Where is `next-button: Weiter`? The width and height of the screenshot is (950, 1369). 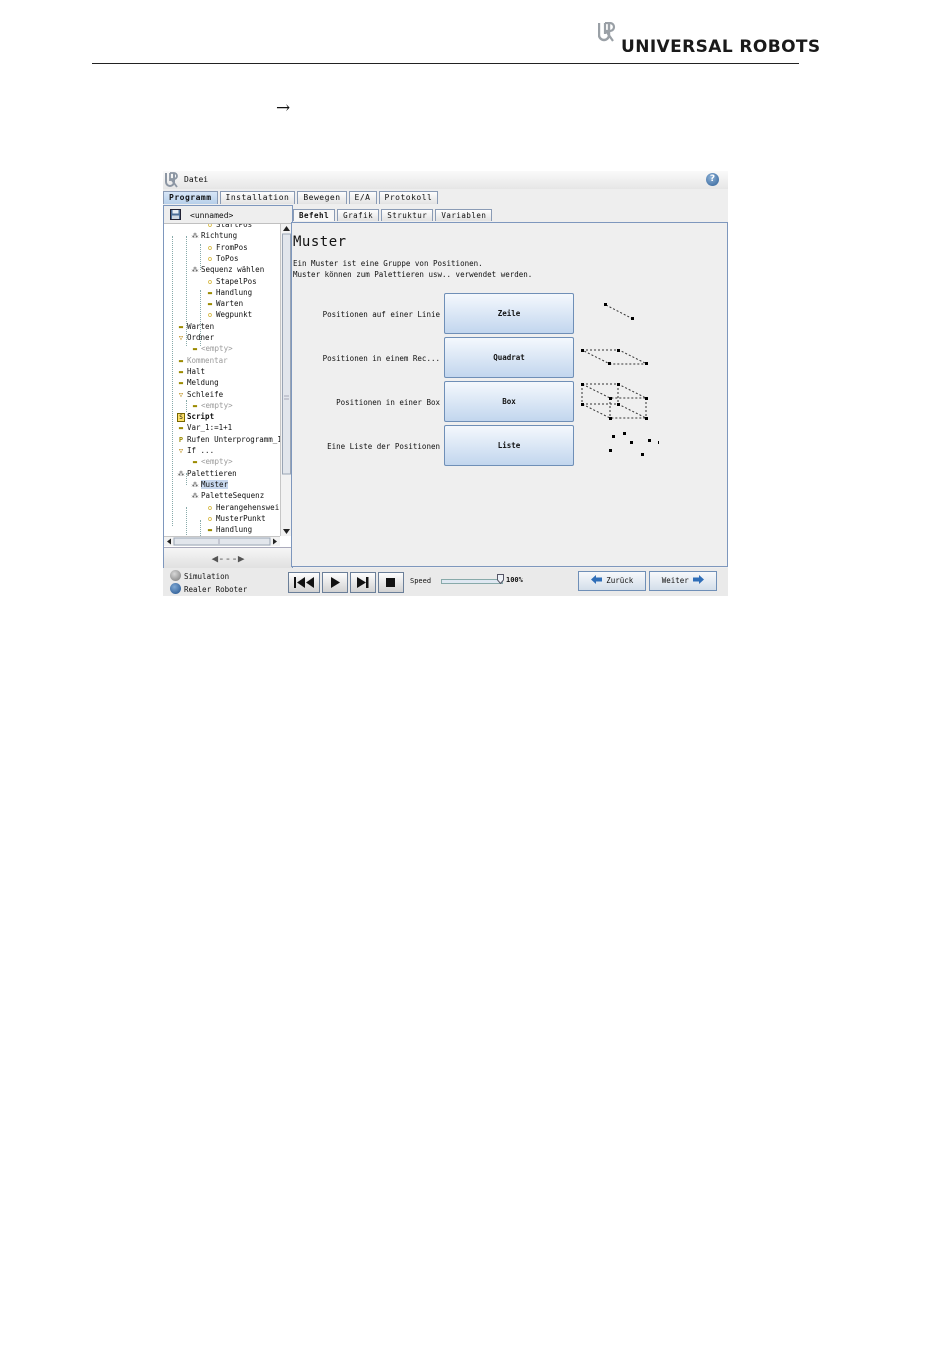
next-button: Weiter is located at coordinates (683, 581).